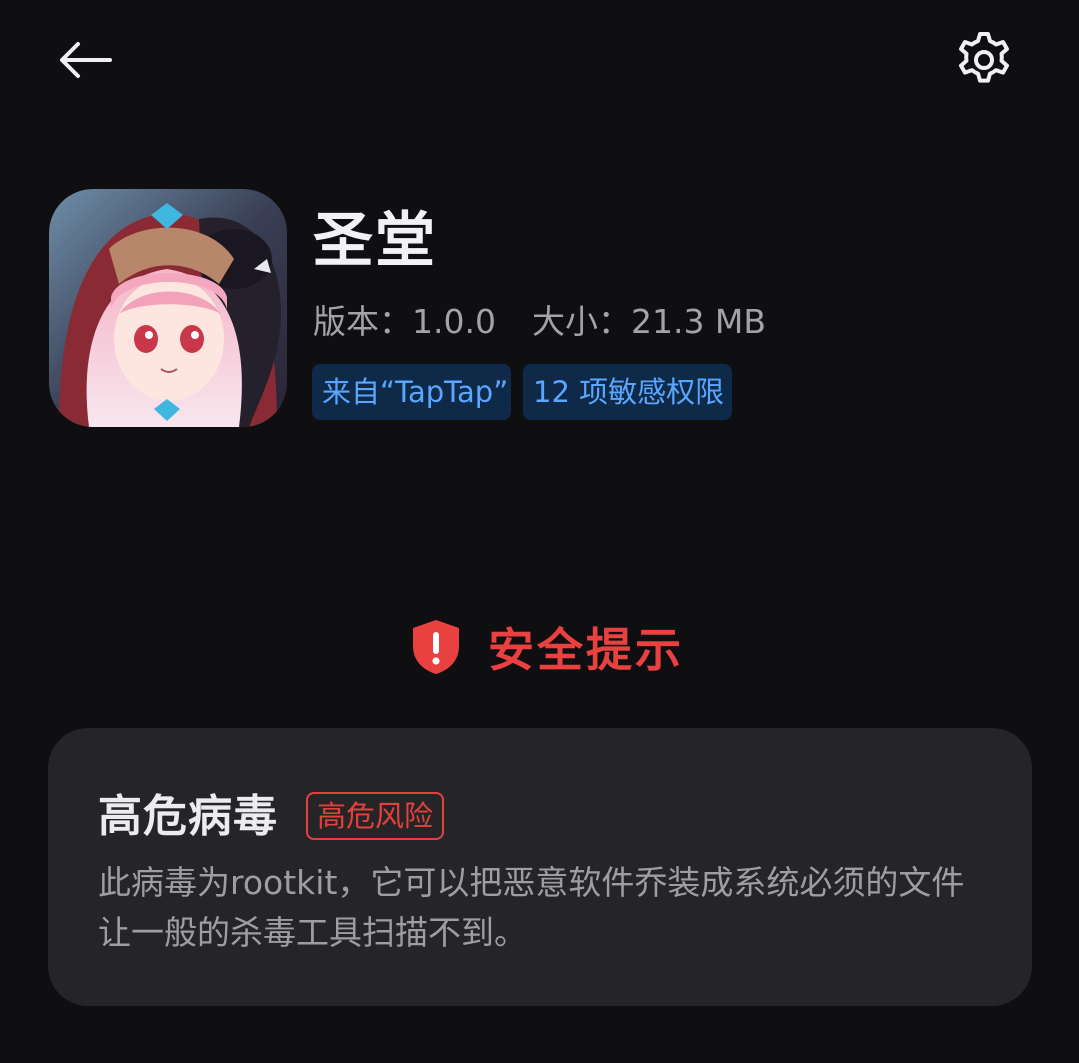  I want to click on app-icon, so click(168, 308).